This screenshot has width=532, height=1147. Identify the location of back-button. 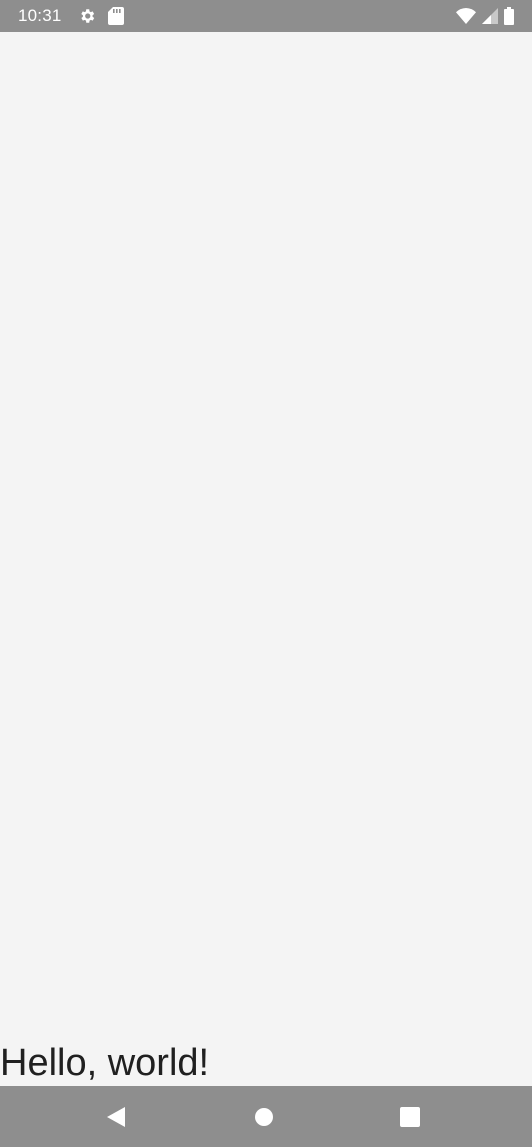
(116, 1116).